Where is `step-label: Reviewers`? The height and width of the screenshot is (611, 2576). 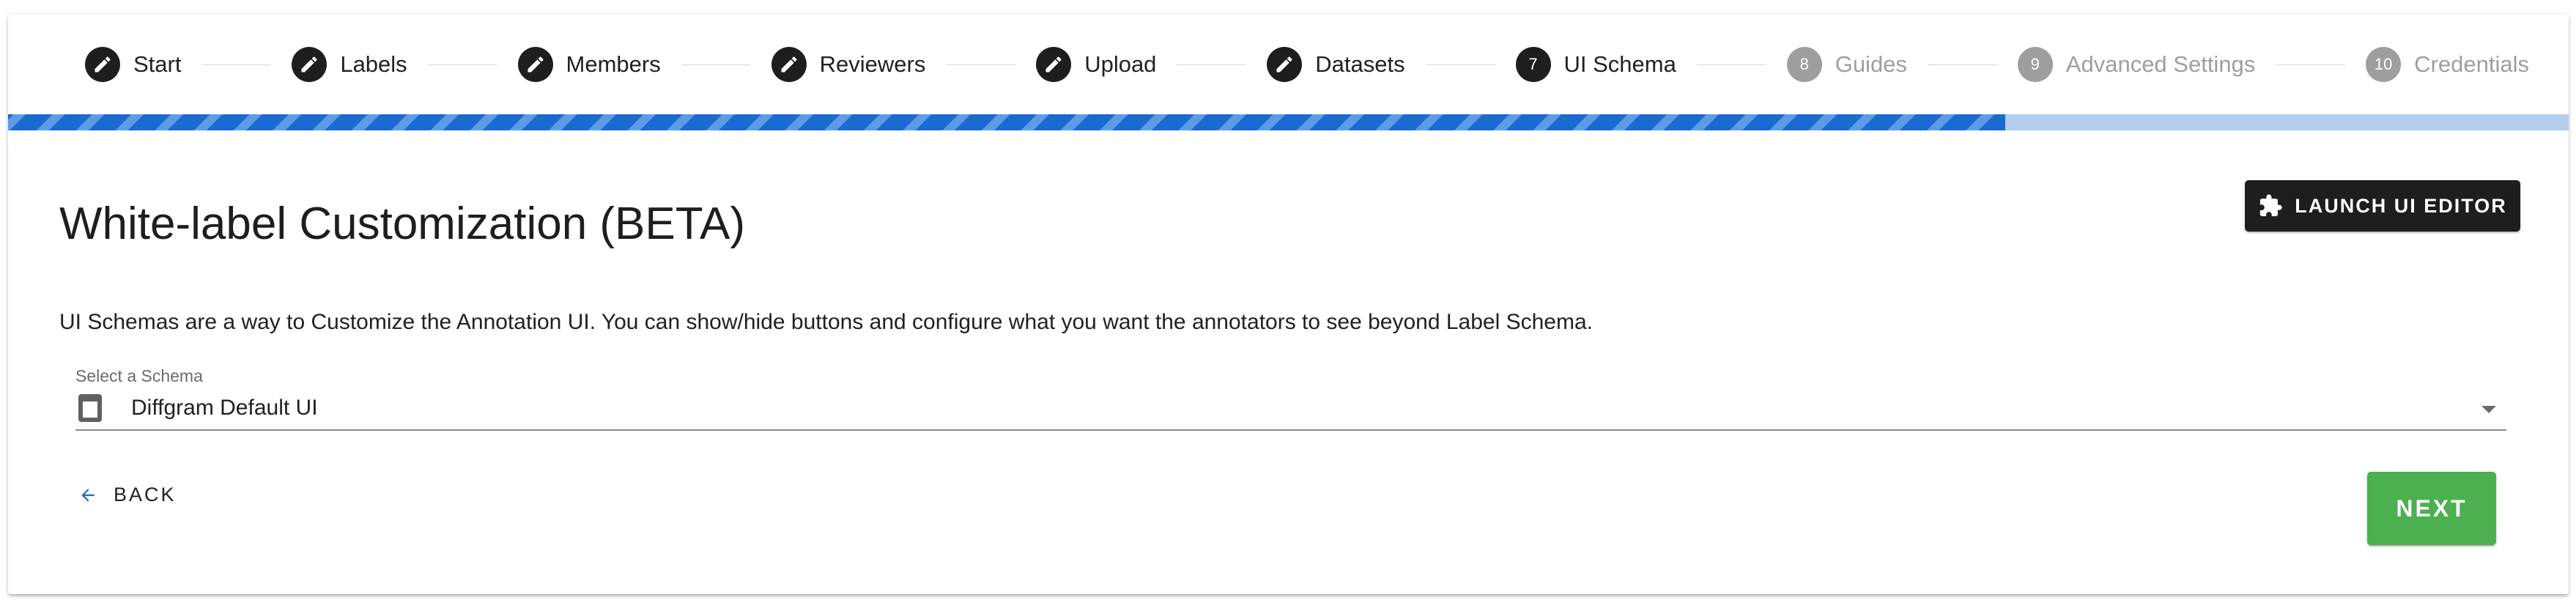
step-label: Reviewers is located at coordinates (872, 64).